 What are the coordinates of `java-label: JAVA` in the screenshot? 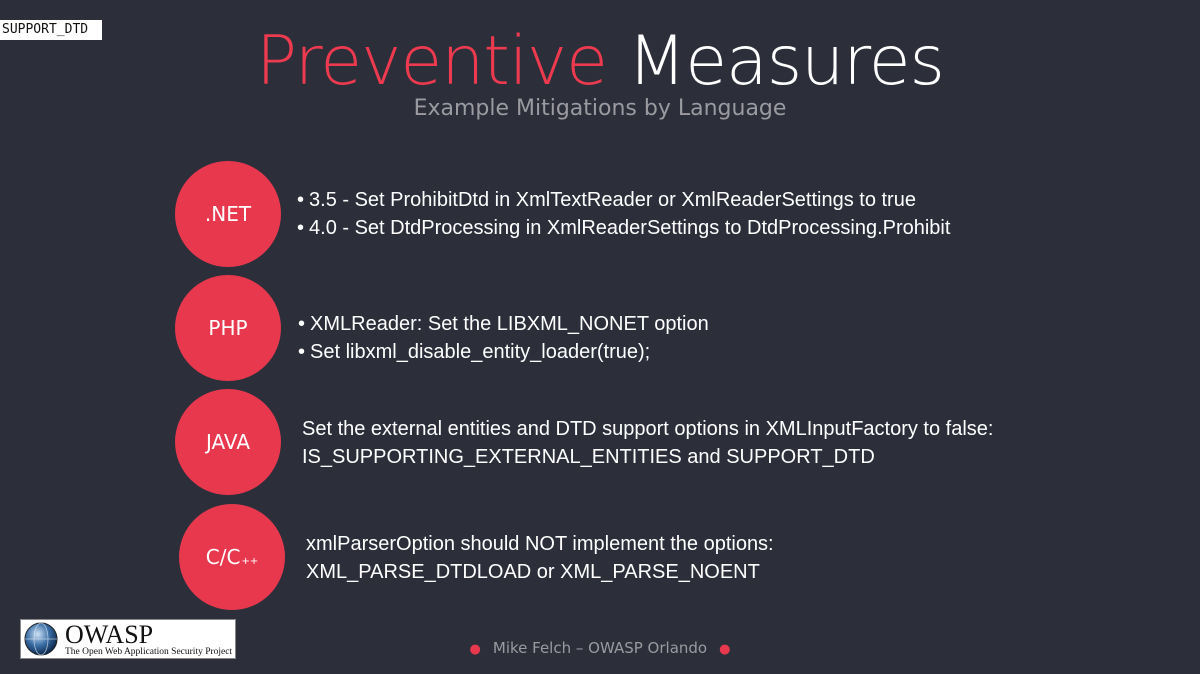 It's located at (228, 442).